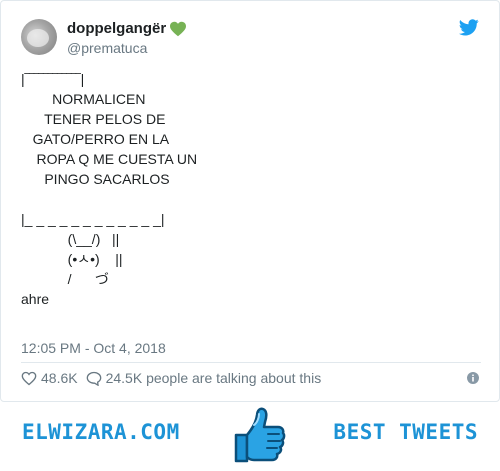 This screenshot has height=471, width=500. What do you see at coordinates (213, 378) in the screenshot?
I see `conversation-text: 24.5K people are talking about this` at bounding box center [213, 378].